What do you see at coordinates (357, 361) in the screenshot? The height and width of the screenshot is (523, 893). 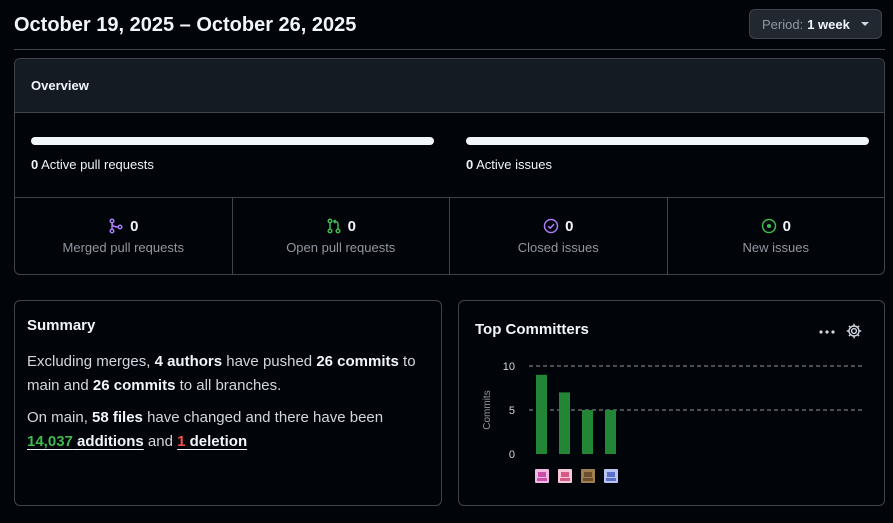 I see `commits-main-count: 26 commits` at bounding box center [357, 361].